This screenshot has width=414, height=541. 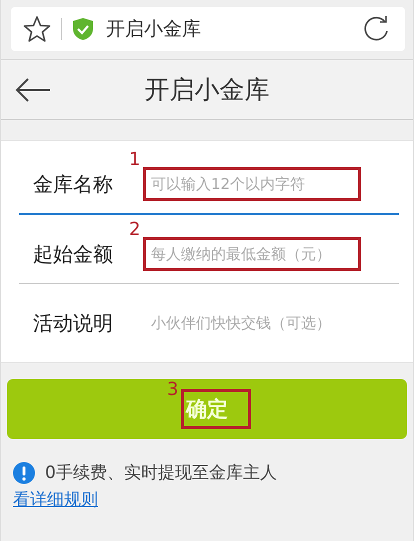 What do you see at coordinates (172, 389) in the screenshot?
I see `annotation-number: 3` at bounding box center [172, 389].